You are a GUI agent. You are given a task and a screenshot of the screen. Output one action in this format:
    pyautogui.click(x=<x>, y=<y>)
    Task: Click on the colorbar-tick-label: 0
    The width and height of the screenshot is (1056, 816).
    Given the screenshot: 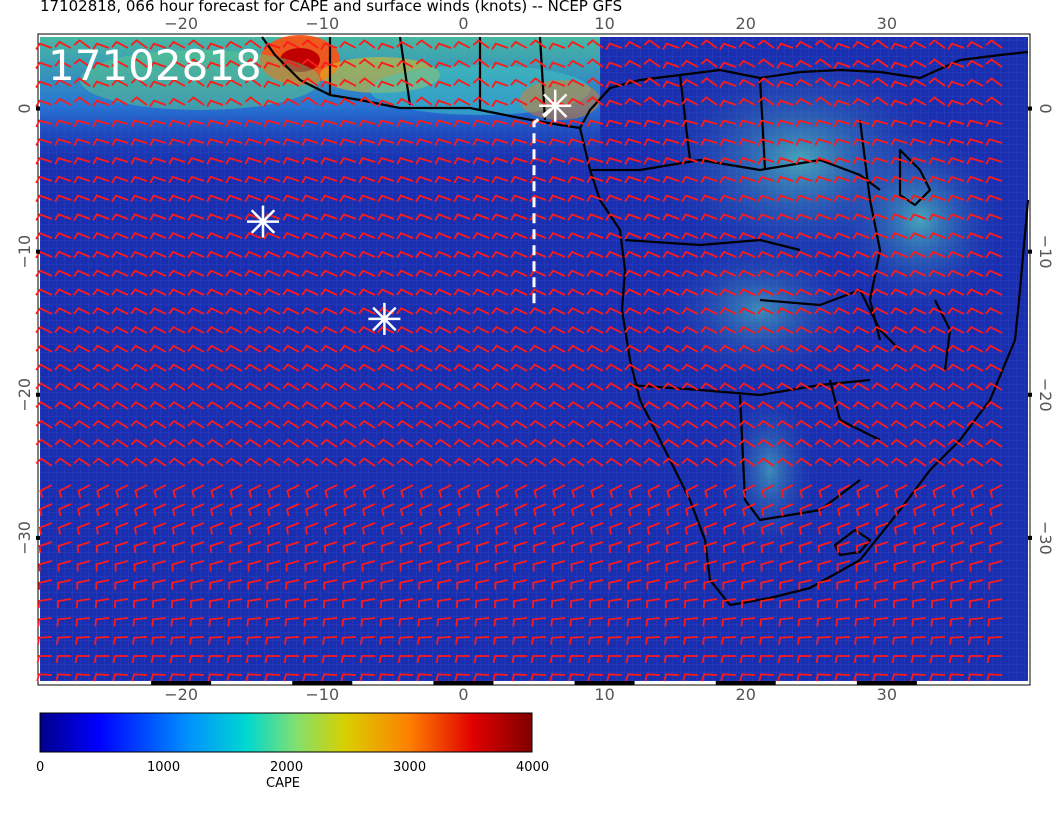 What is the action you would take?
    pyautogui.click(x=40, y=767)
    